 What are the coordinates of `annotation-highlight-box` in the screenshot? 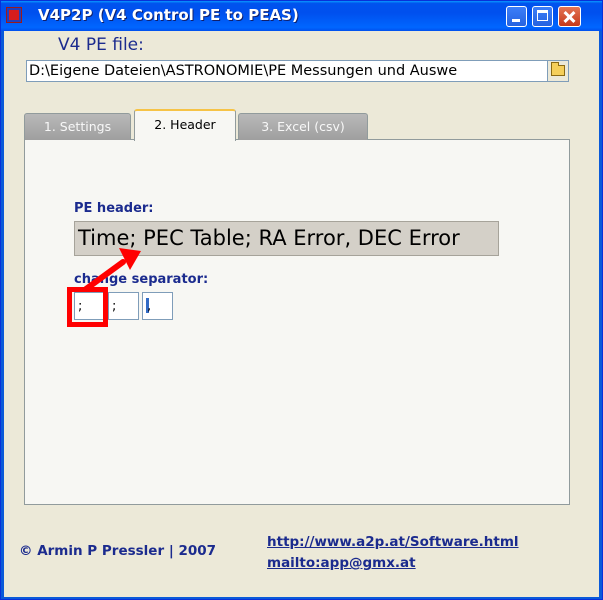 It's located at (87, 307).